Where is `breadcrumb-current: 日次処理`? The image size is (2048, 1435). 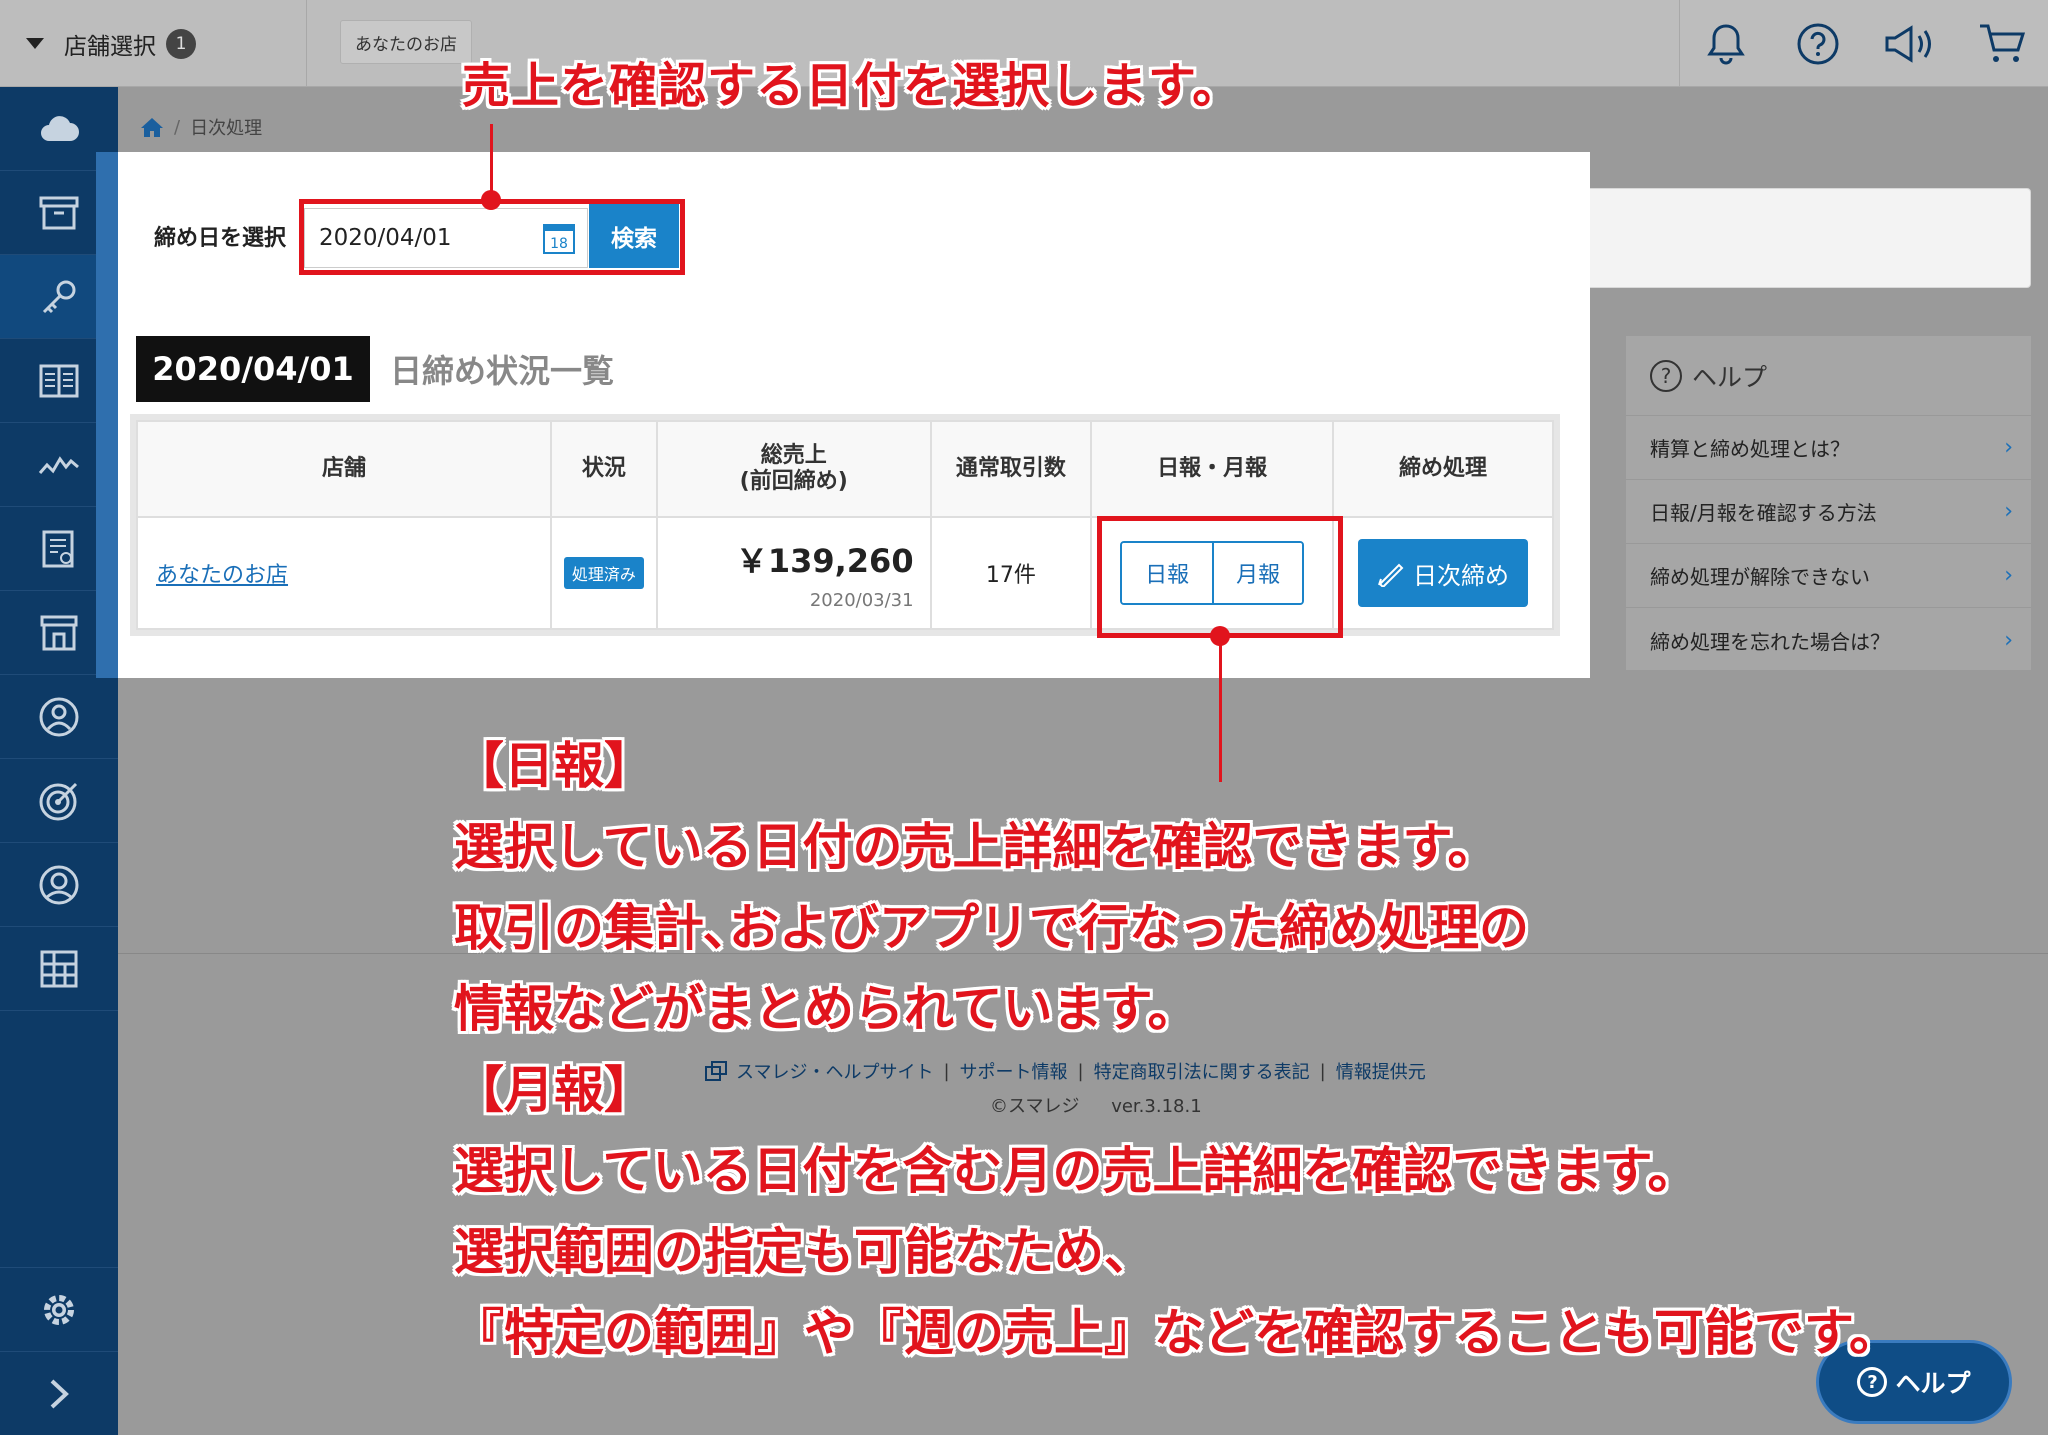
breadcrumb-current: 日次処理 is located at coordinates (226, 128).